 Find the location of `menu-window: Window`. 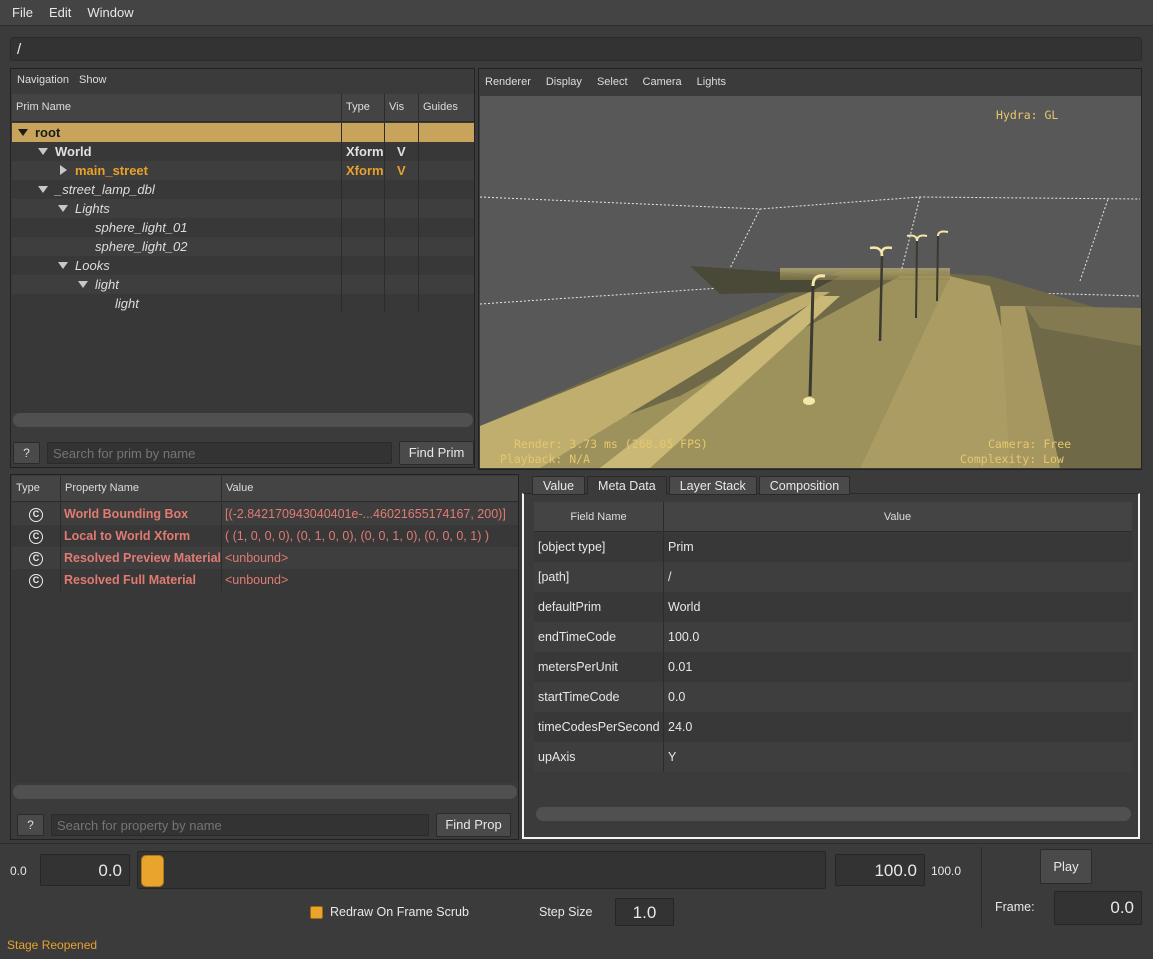

menu-window: Window is located at coordinates (110, 12).